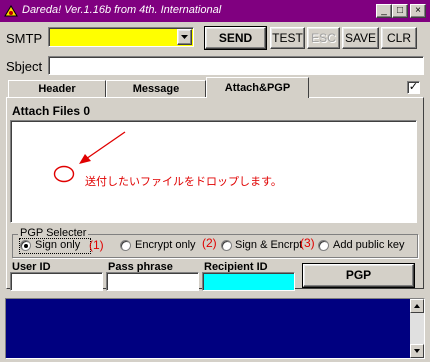  I want to click on close-button: ×, so click(418, 11).